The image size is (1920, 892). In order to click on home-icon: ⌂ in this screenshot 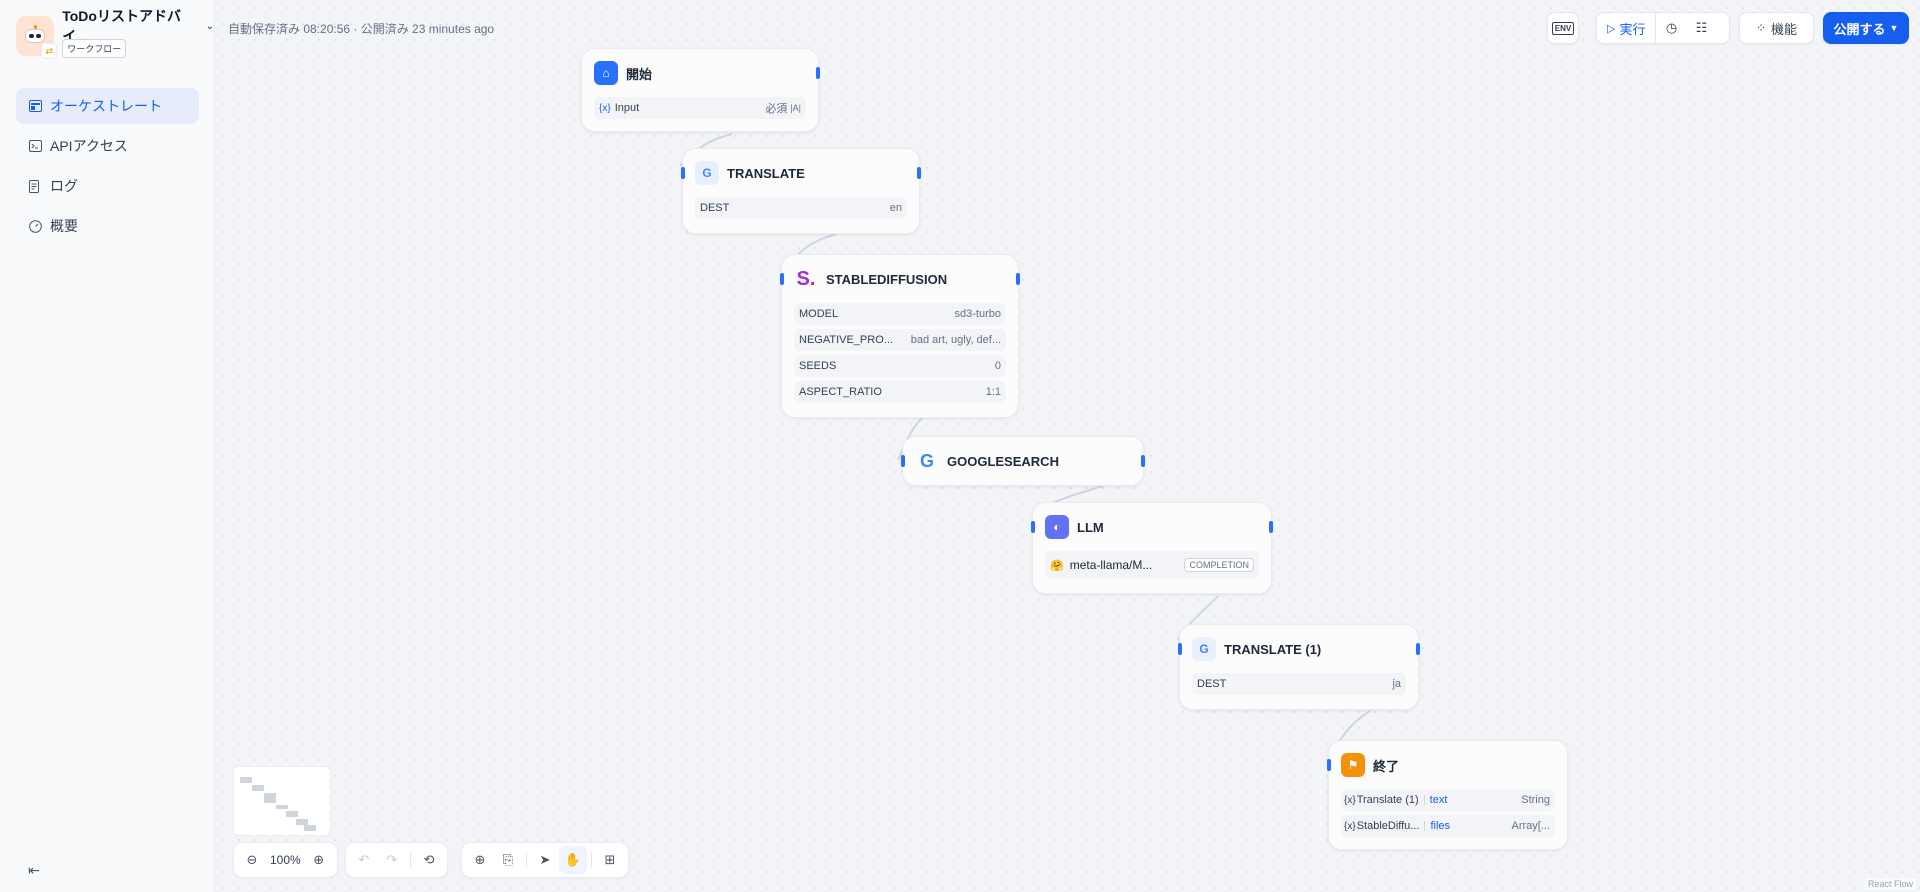, I will do `click(606, 73)`.